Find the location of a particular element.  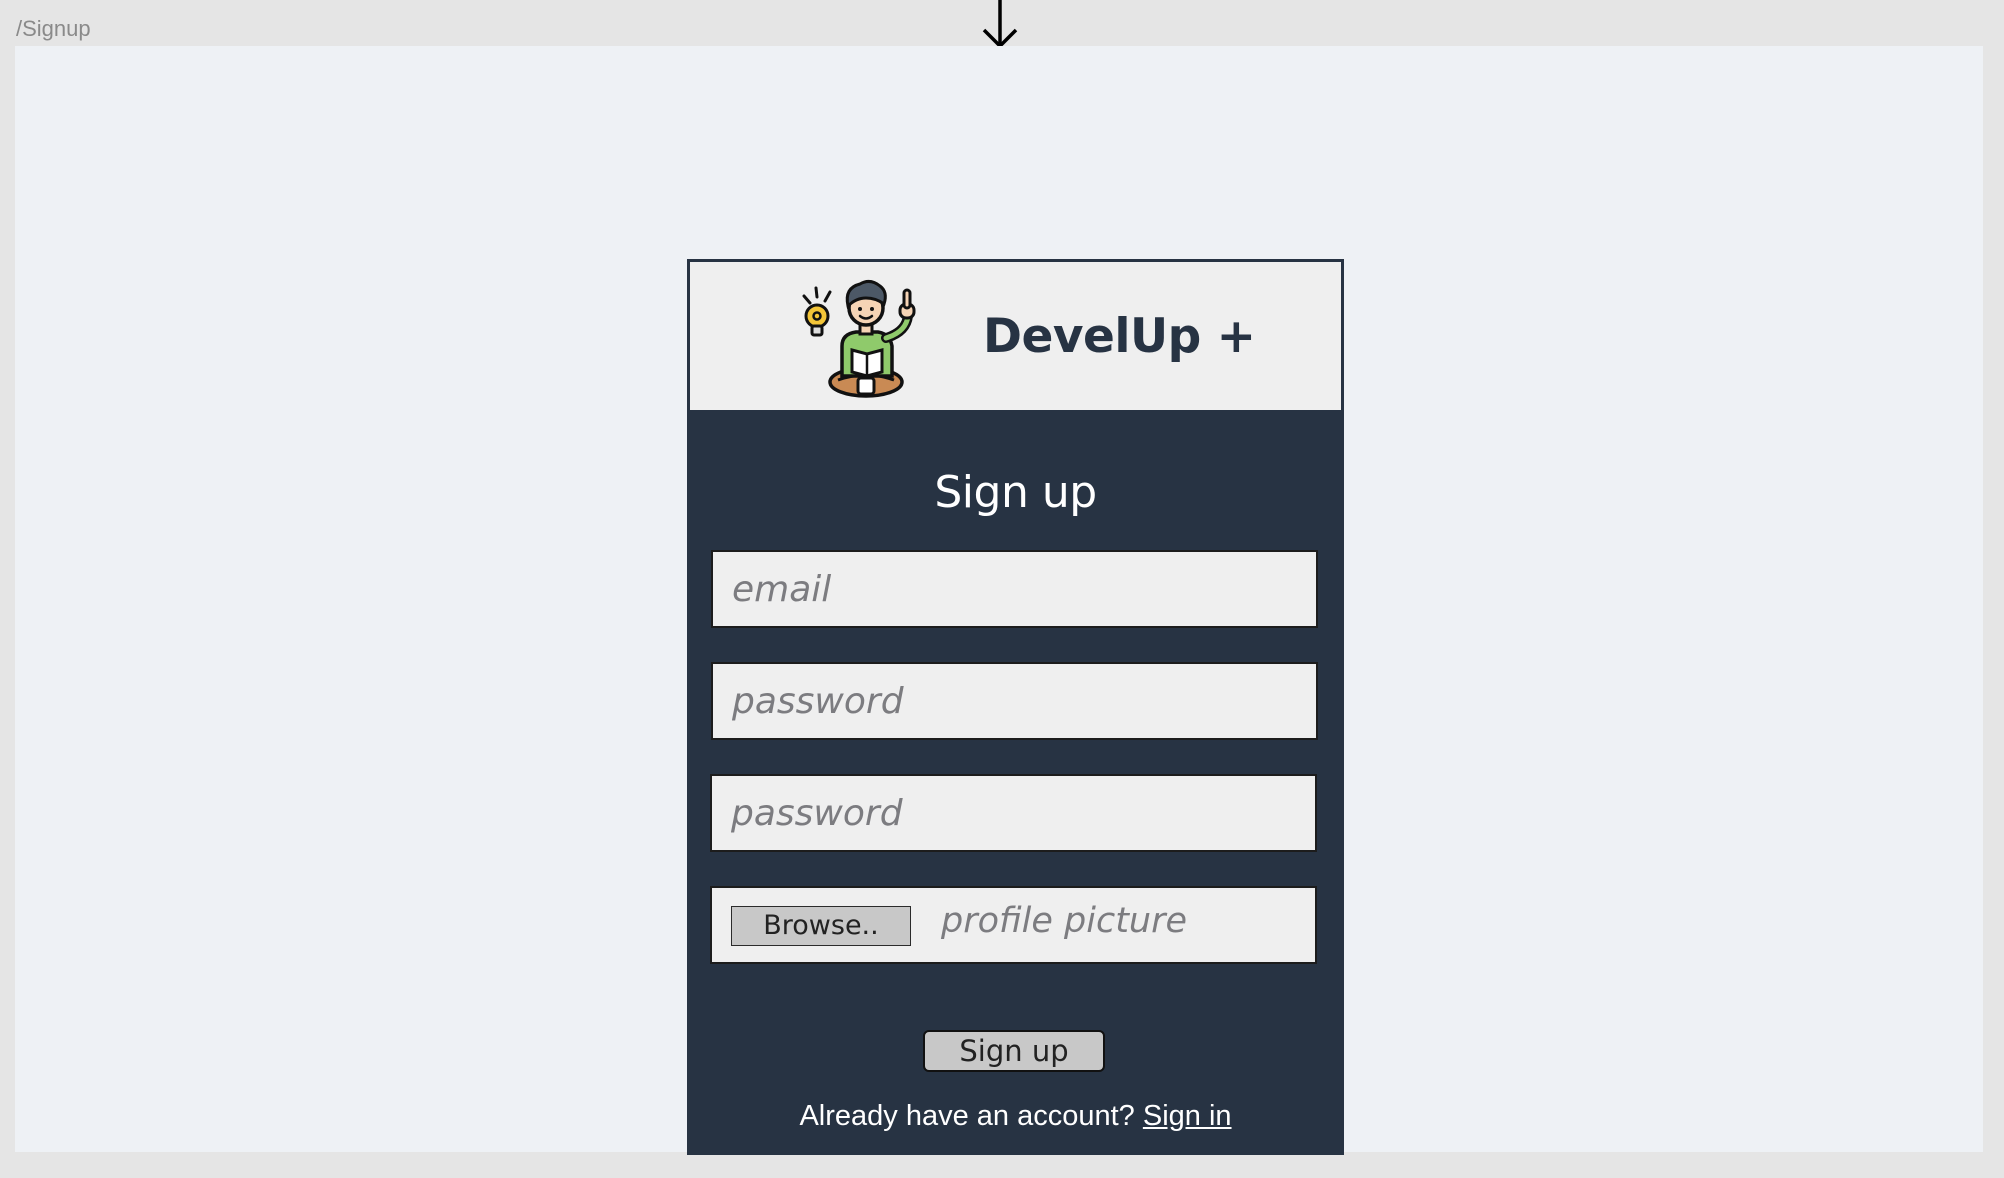

card-header: DevelUp + is located at coordinates (1015, 336).